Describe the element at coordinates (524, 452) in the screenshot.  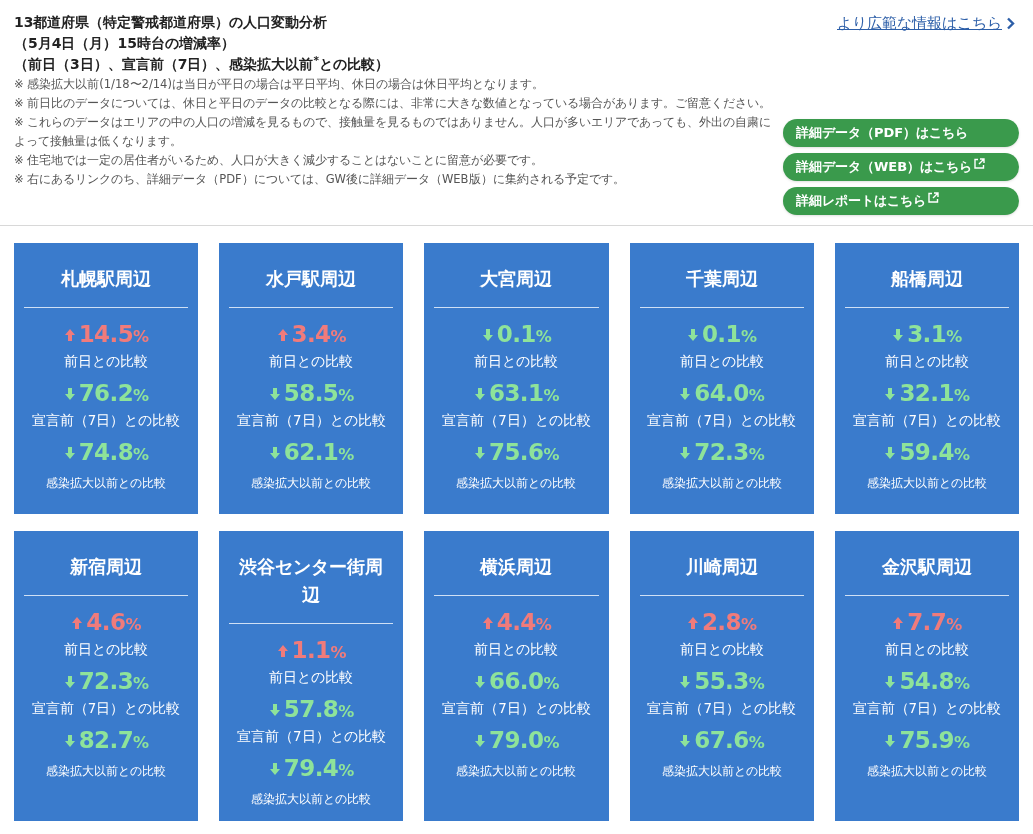
I see `change-value: 75.6%` at that location.